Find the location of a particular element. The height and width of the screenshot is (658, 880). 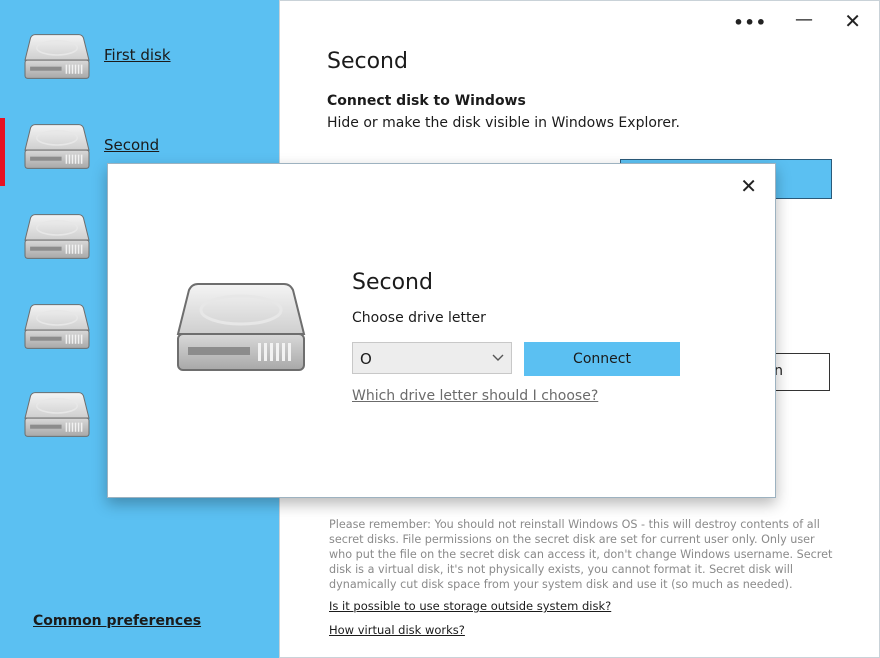

sidebar-item-first-disk: First disk is located at coordinates (140, 61).